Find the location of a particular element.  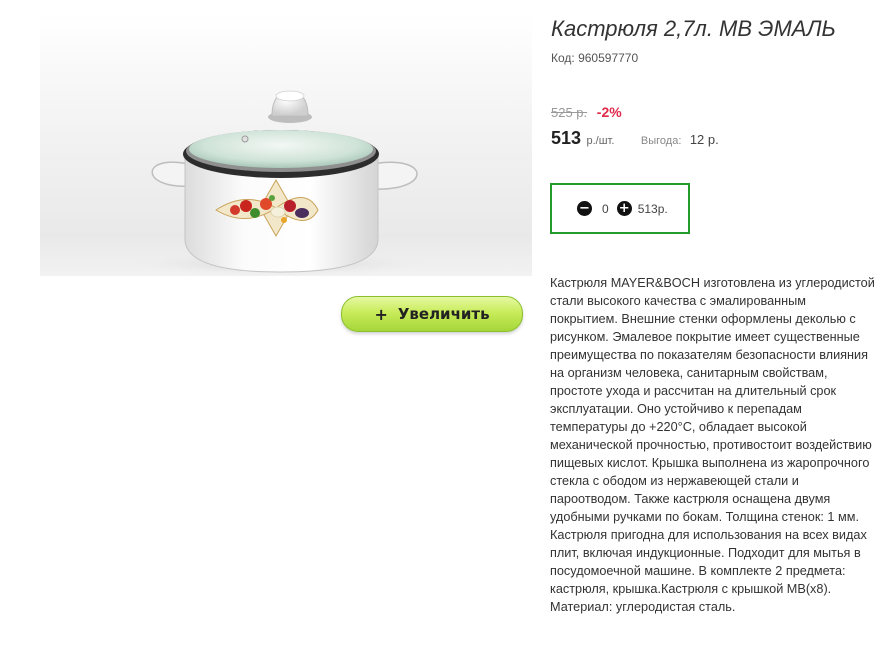

zoom-button-label: Увеличить is located at coordinates (443, 314).